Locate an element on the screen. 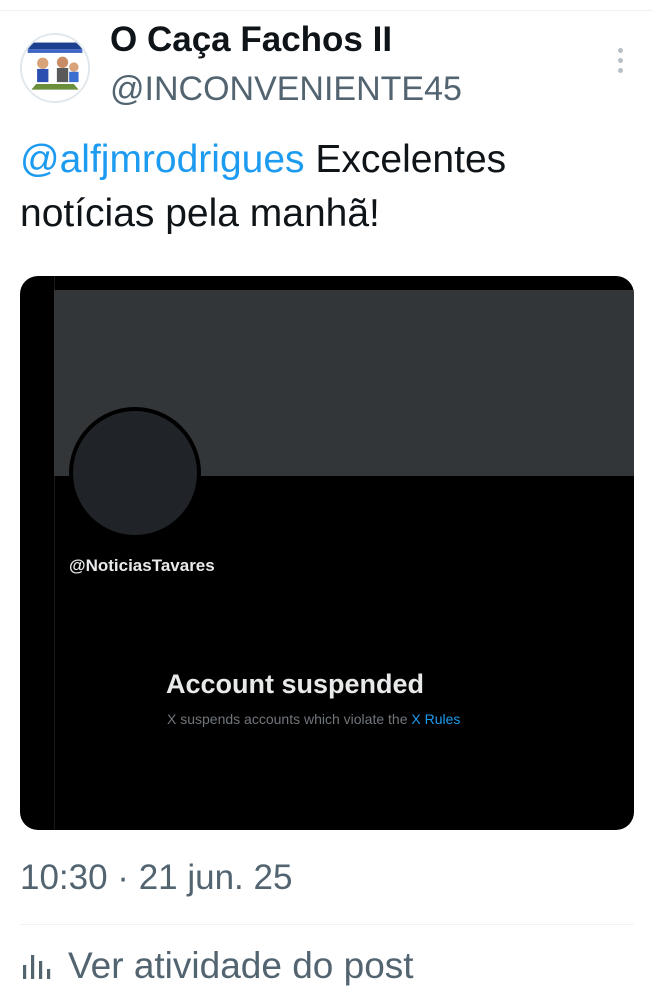 The image size is (653, 1000). cartoon-avatar-icon is located at coordinates (55, 68).